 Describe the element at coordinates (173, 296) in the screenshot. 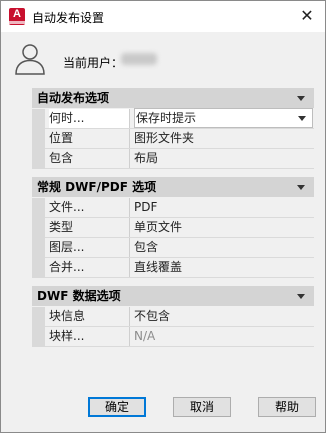

I see `section-header: DWF 数据选项` at that location.